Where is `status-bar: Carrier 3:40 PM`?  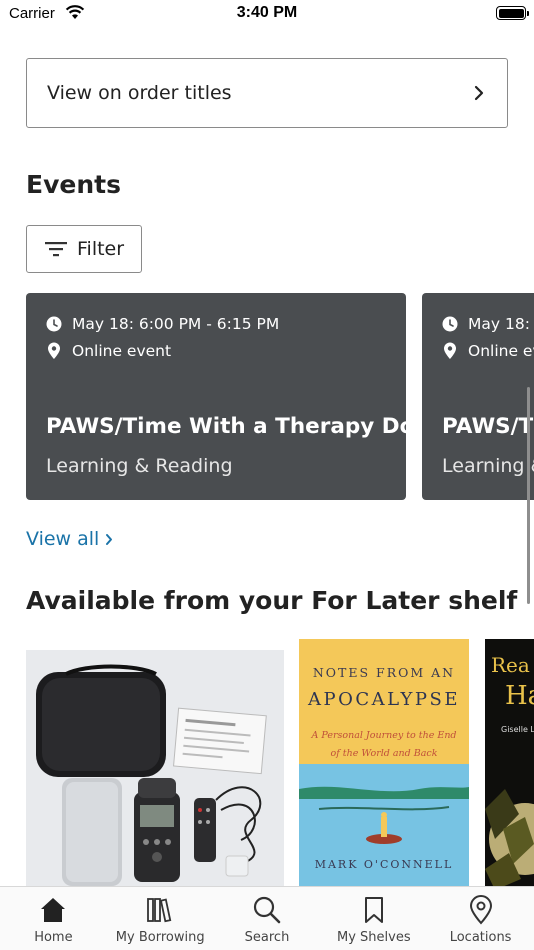
status-bar: Carrier 3:40 PM is located at coordinates (267, 15).